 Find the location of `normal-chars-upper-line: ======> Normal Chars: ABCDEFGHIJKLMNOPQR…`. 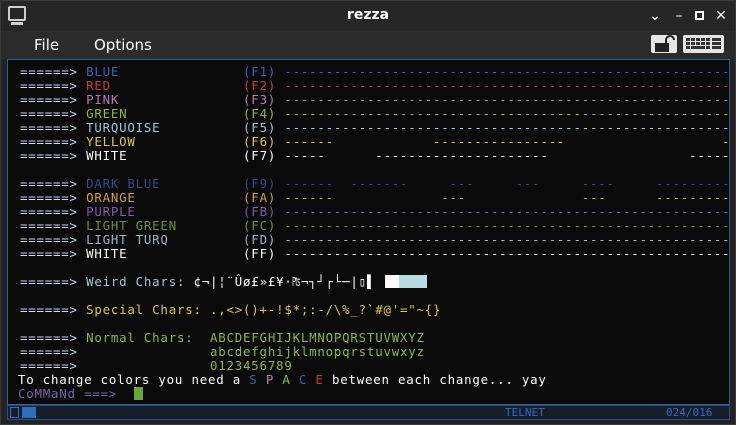

normal-chars-upper-line: ======> Normal Chars: ABCDEFGHIJKLMNOPQR… is located at coordinates (222, 338).